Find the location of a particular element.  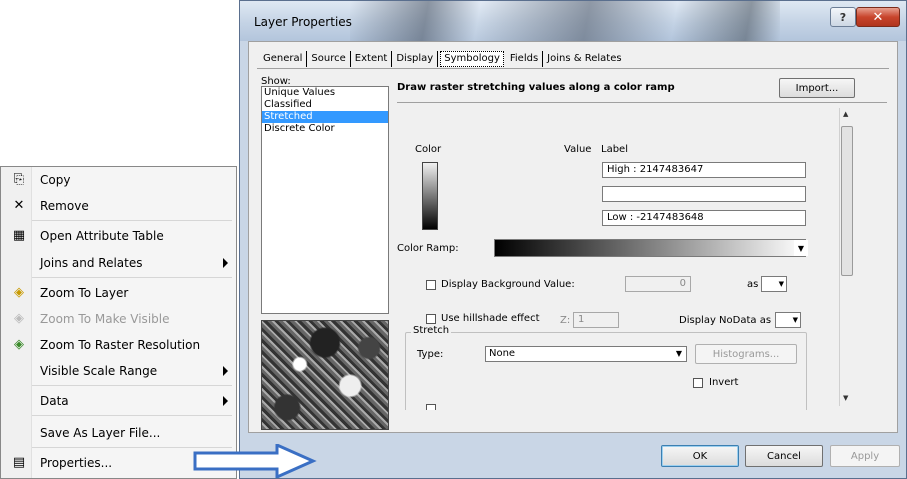

menu-item-label: Data is located at coordinates (54, 401).